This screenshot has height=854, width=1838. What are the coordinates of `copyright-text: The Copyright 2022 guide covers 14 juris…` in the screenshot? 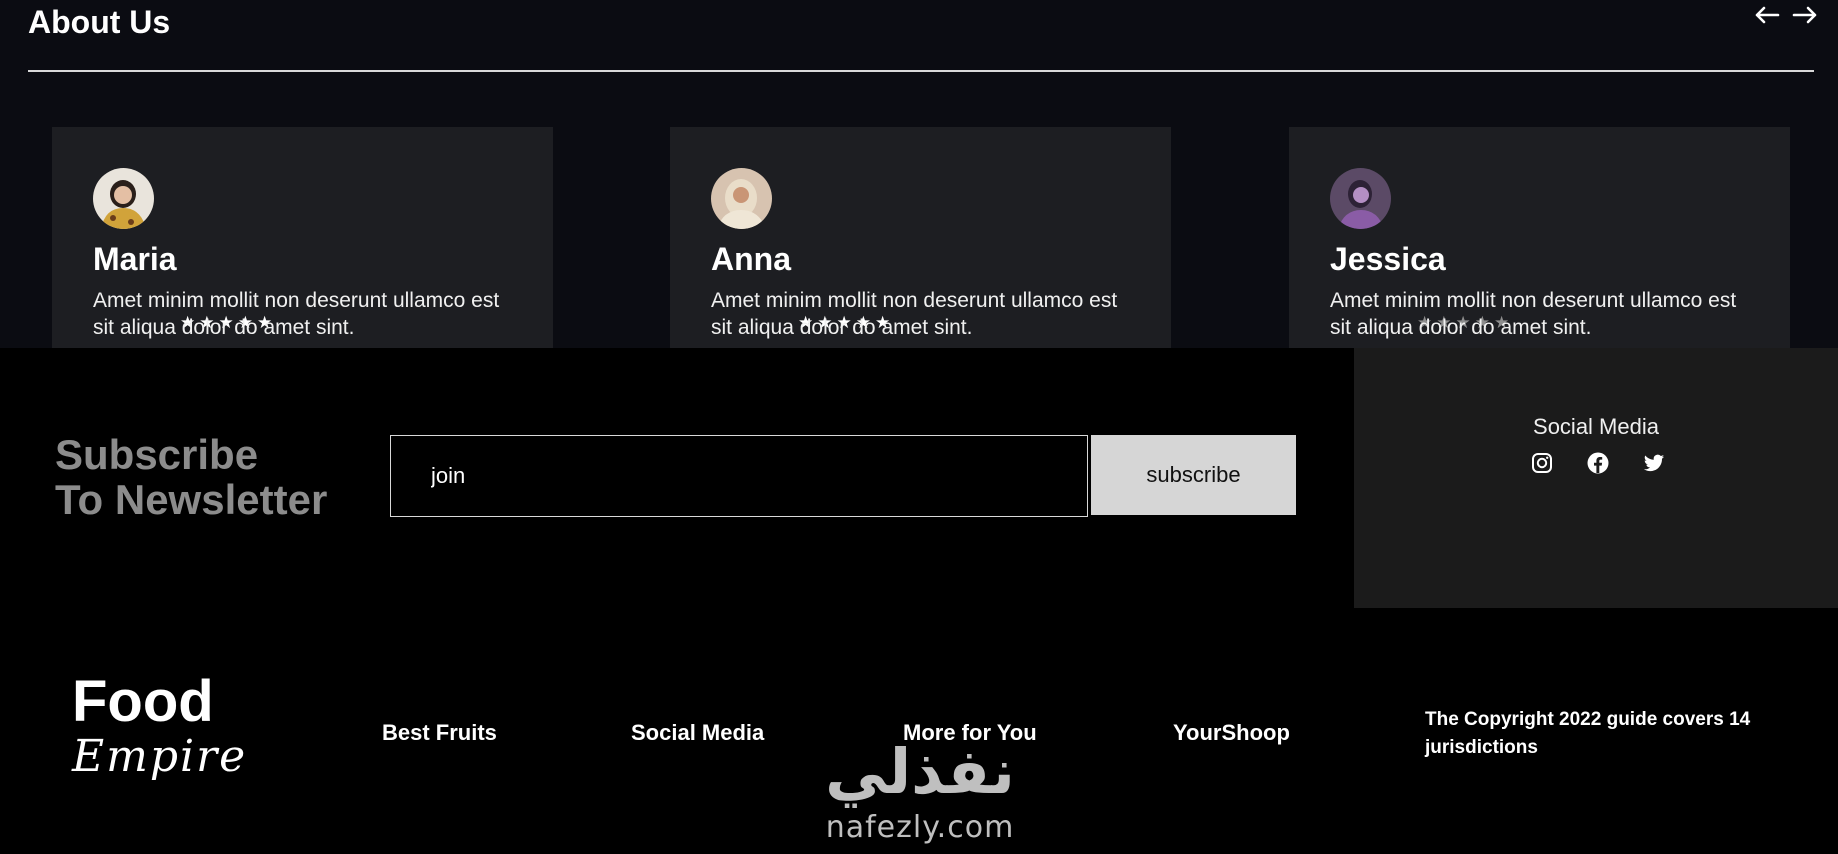 It's located at (1588, 733).